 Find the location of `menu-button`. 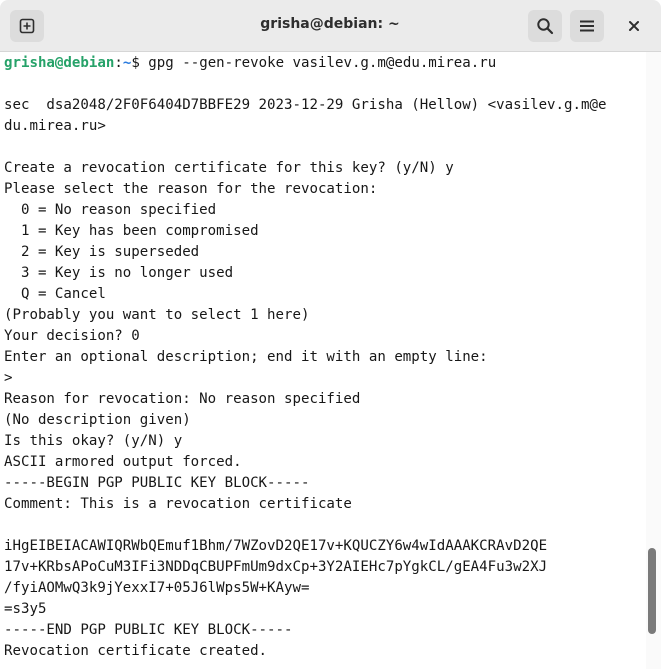

menu-button is located at coordinates (587, 26).